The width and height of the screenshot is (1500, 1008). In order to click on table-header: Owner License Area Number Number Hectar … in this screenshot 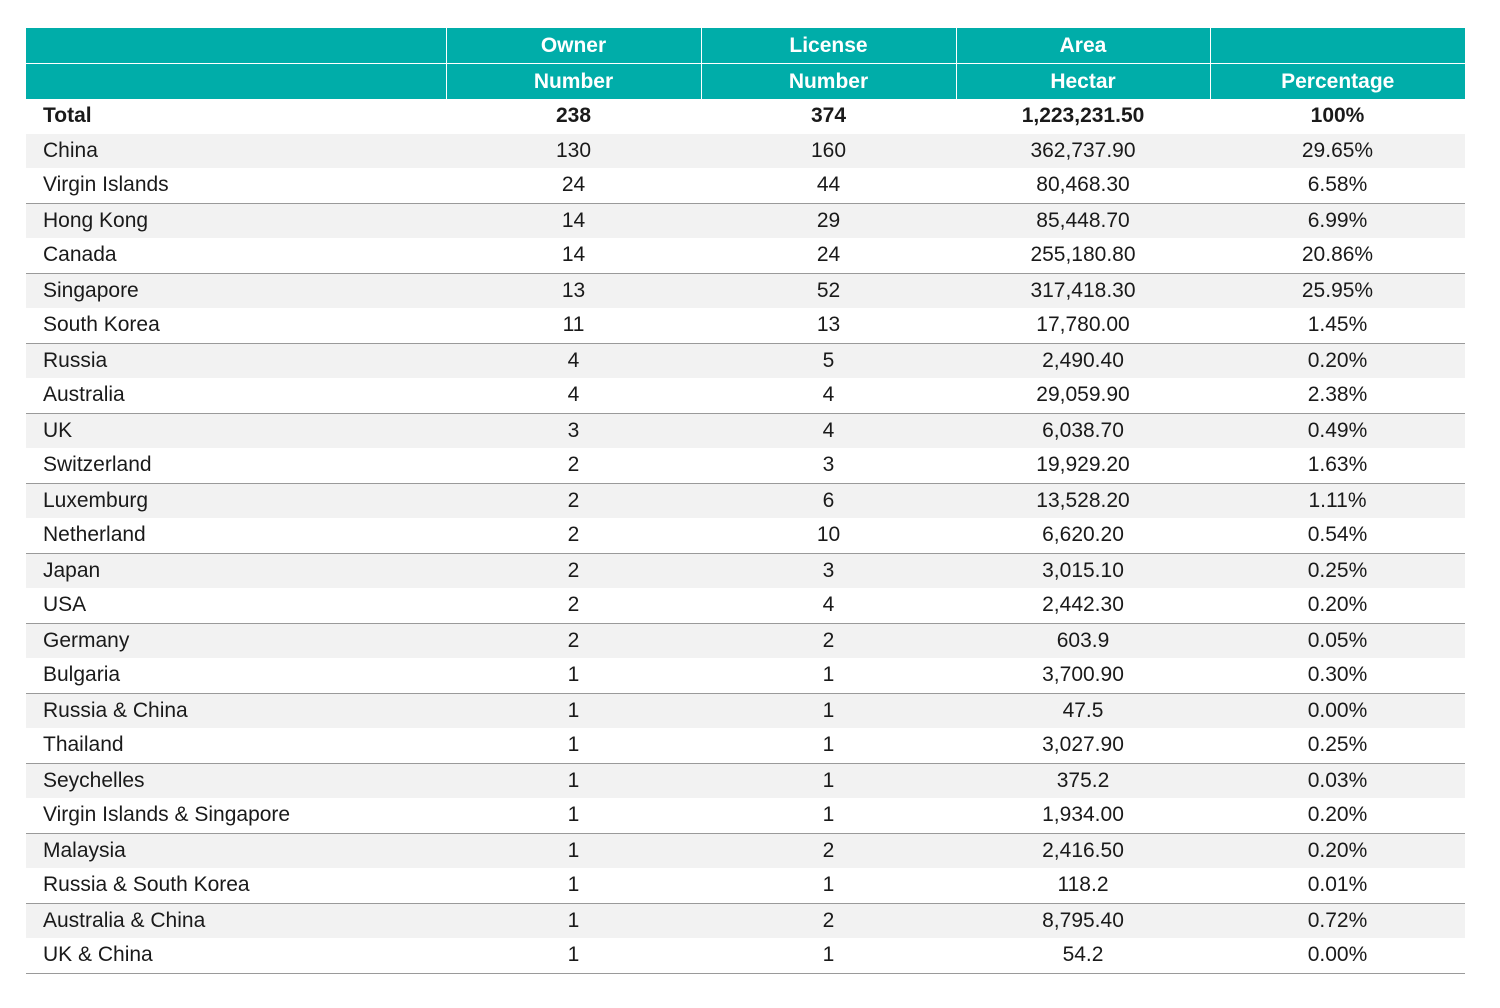, I will do `click(745, 63)`.